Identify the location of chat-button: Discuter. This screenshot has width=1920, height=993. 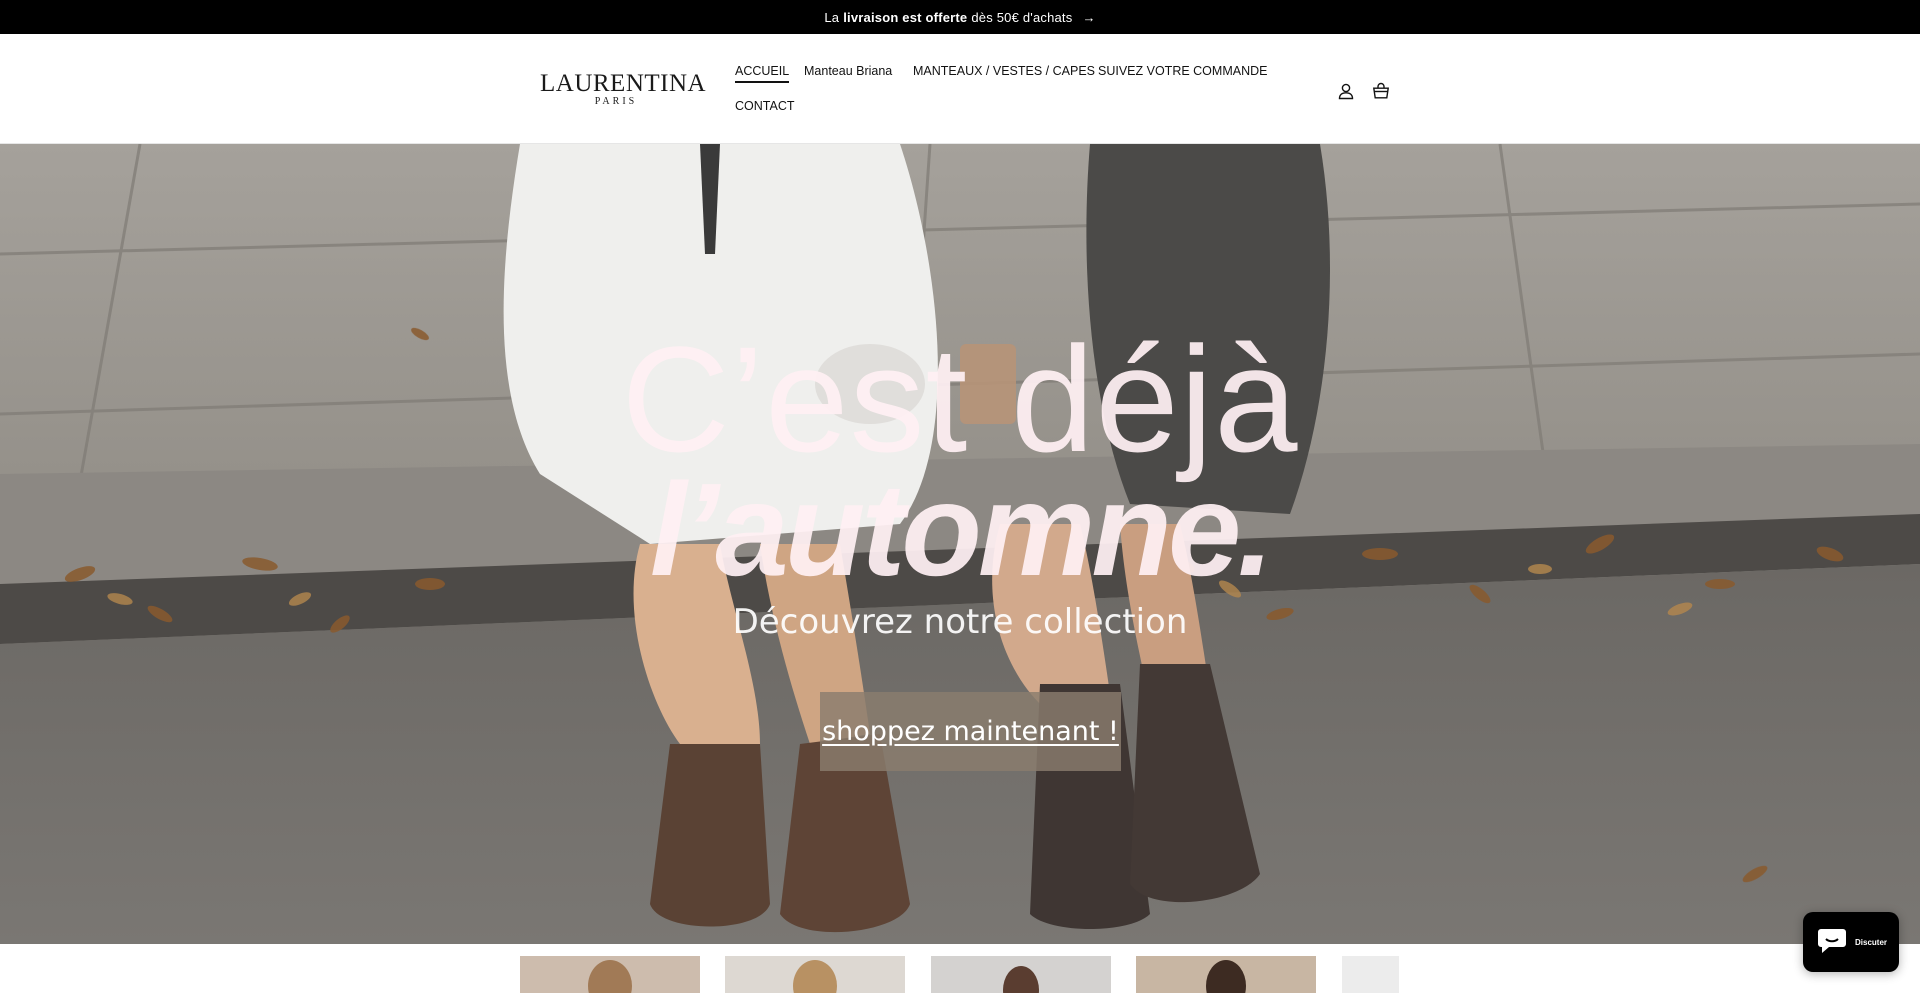
(1851, 942).